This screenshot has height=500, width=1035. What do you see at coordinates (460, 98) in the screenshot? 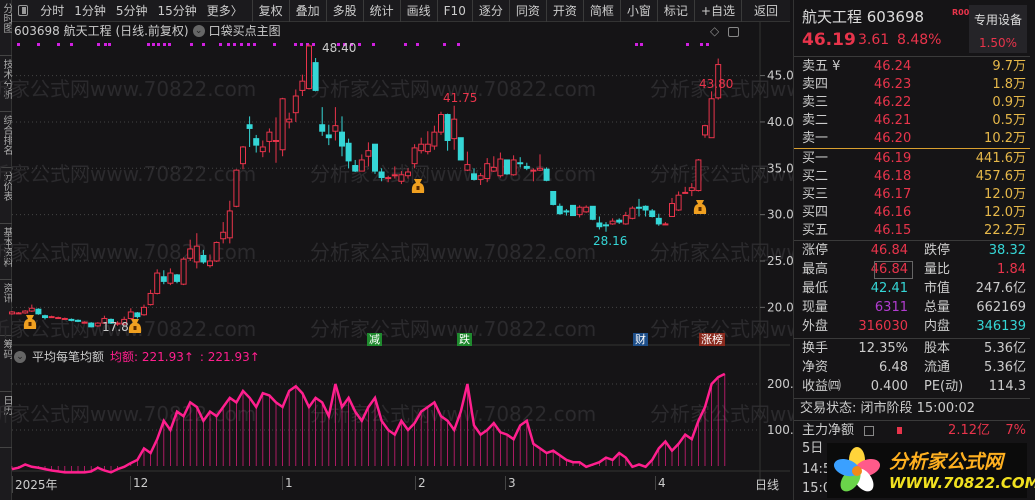
I see `price-annotation: 41.75` at bounding box center [460, 98].